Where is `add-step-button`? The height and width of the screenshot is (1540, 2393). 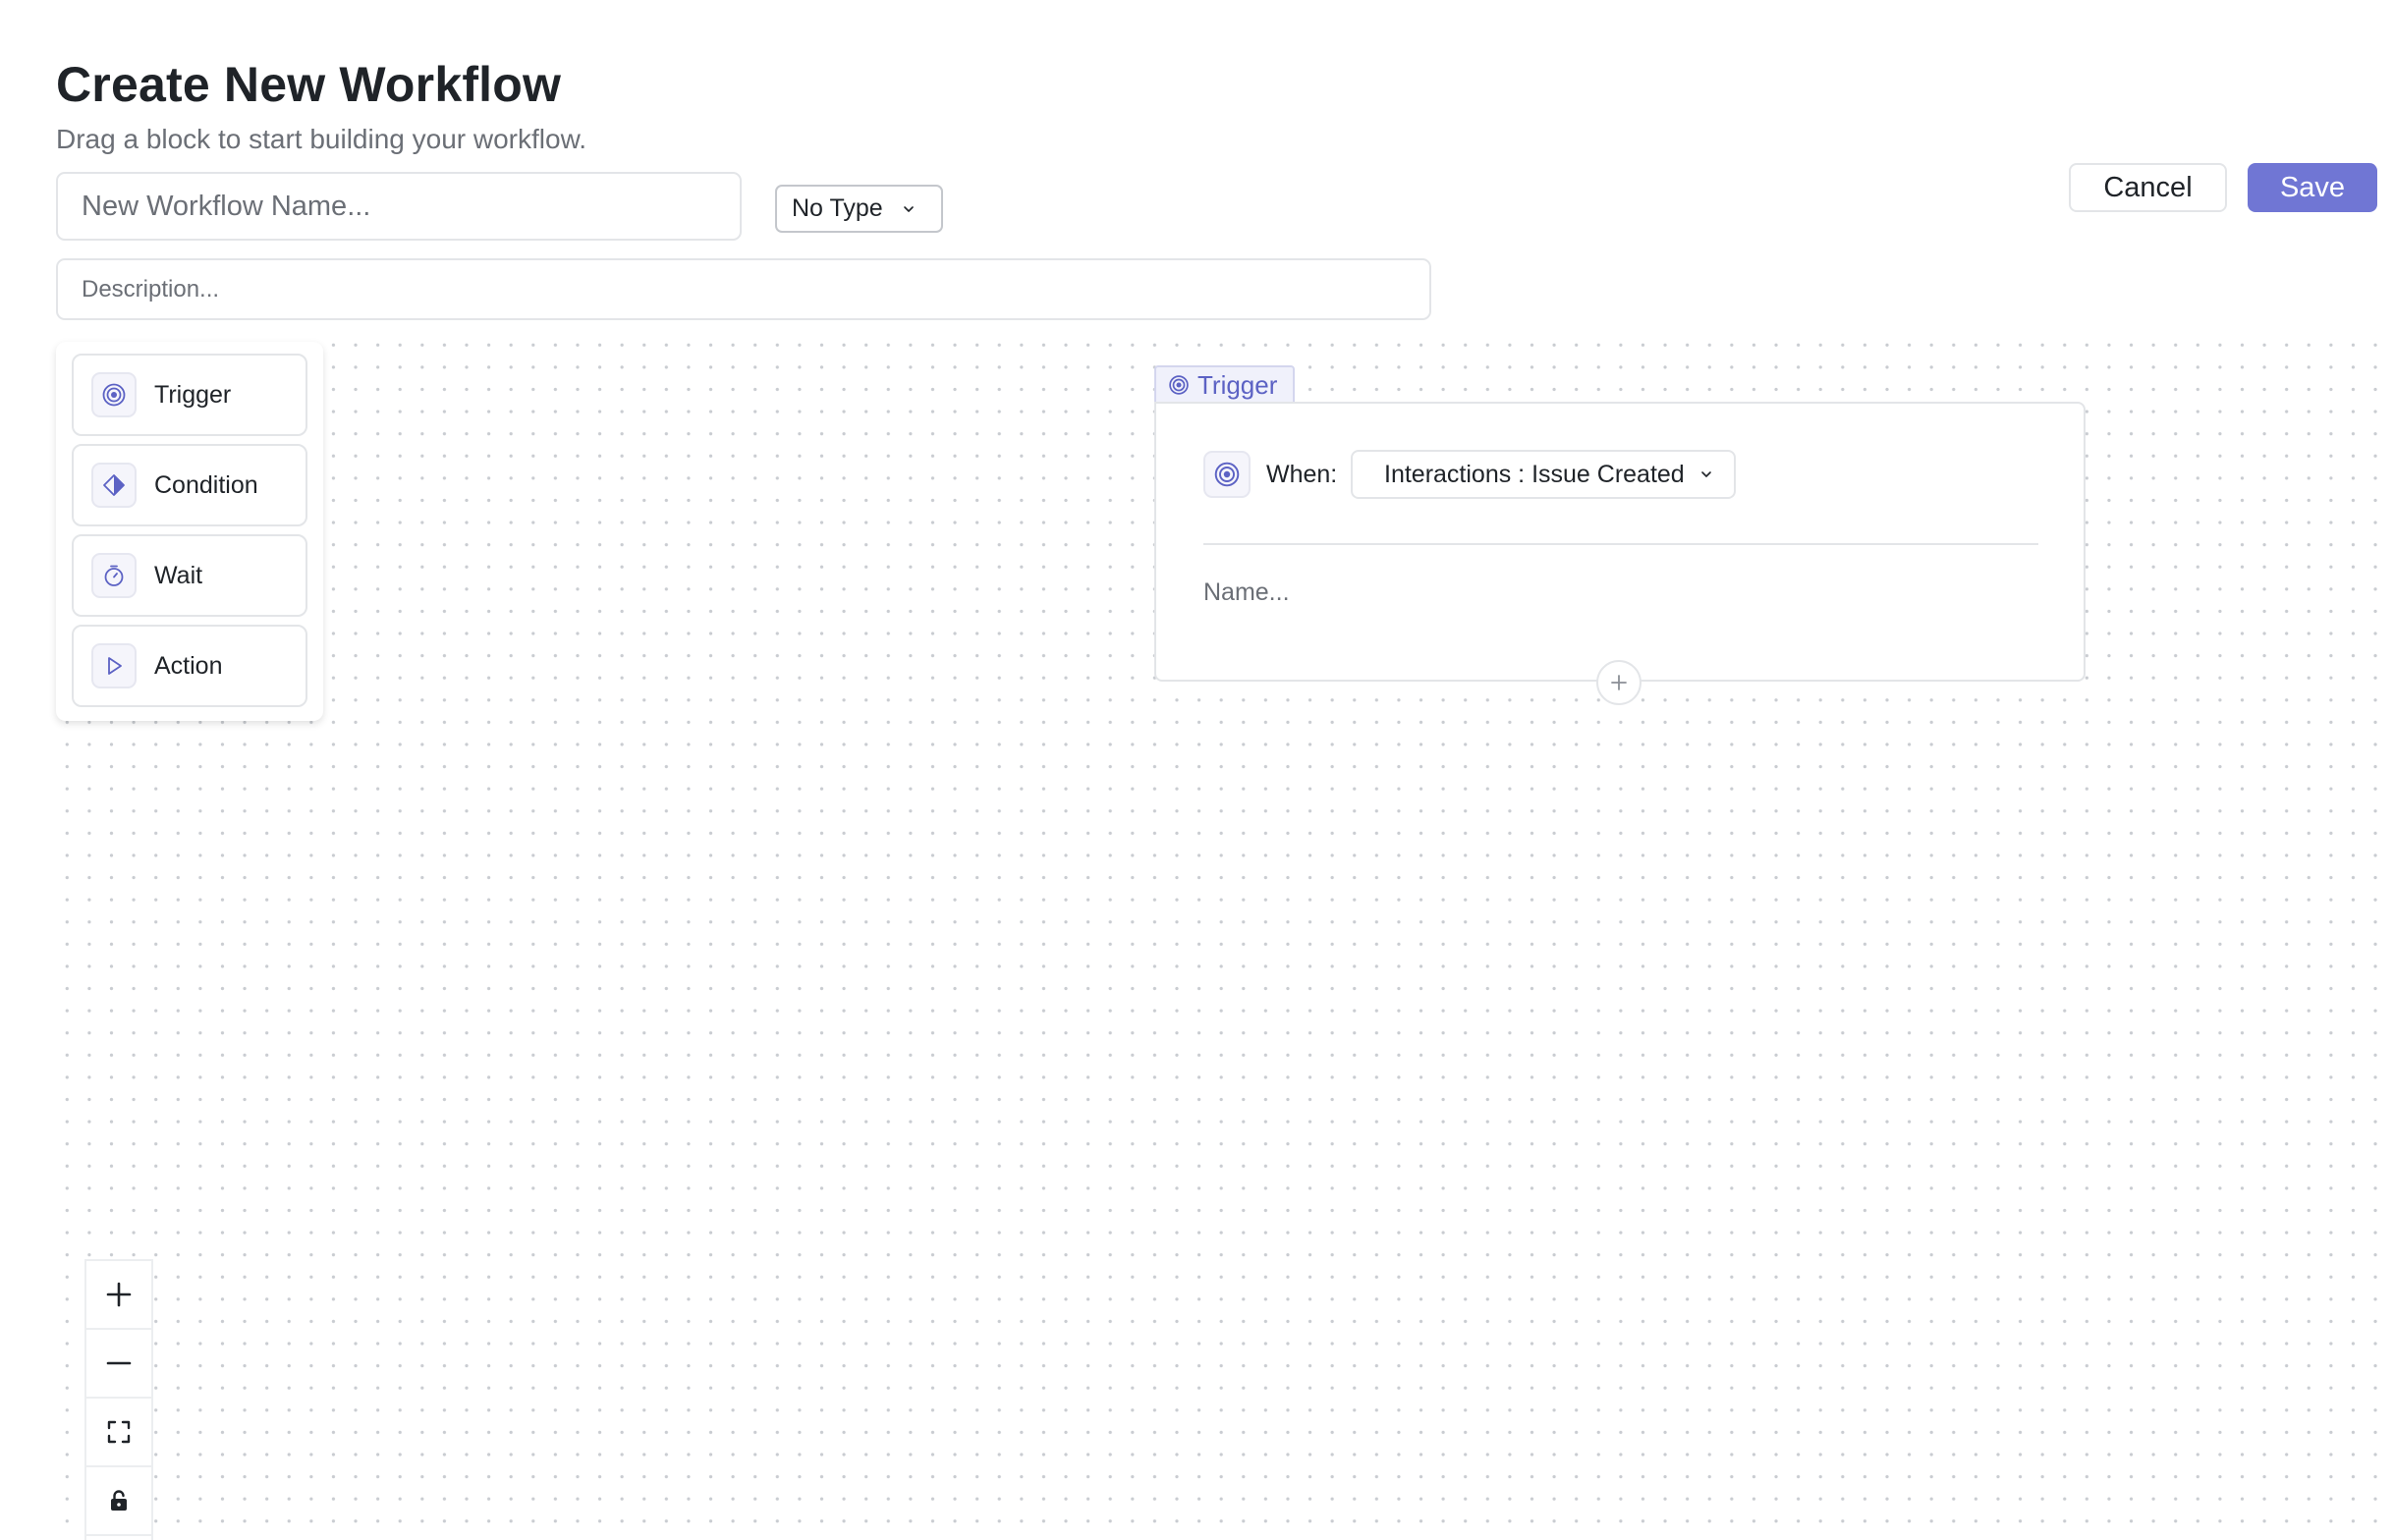 add-step-button is located at coordinates (1619, 682).